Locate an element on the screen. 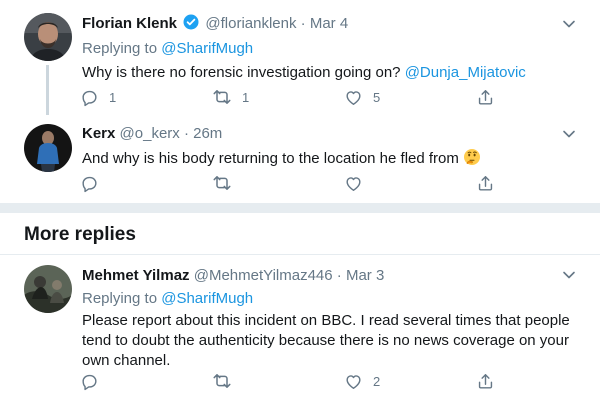 The width and height of the screenshot is (600, 408). timestamp: 26m is located at coordinates (207, 133).